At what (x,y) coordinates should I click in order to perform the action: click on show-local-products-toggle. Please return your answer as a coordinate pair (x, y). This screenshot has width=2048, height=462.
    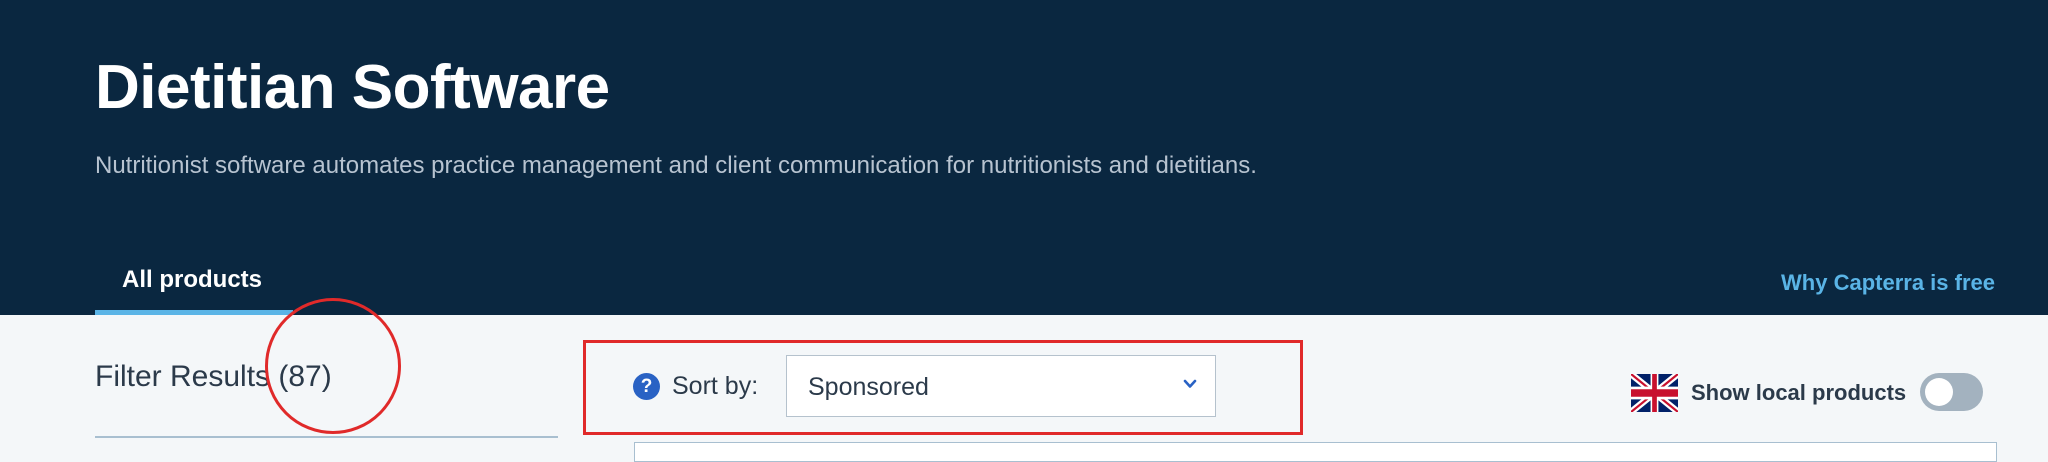
    Looking at the image, I should click on (1951, 392).